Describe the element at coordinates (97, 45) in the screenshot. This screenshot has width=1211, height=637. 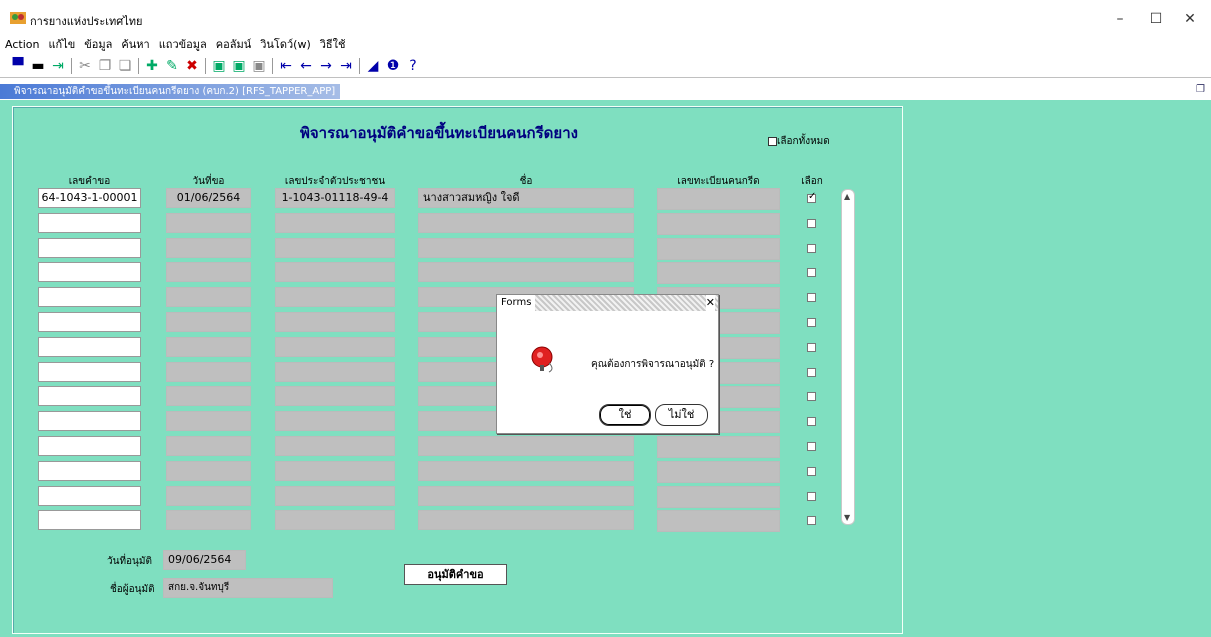
I see `menu-data: ข้อมูล` at that location.